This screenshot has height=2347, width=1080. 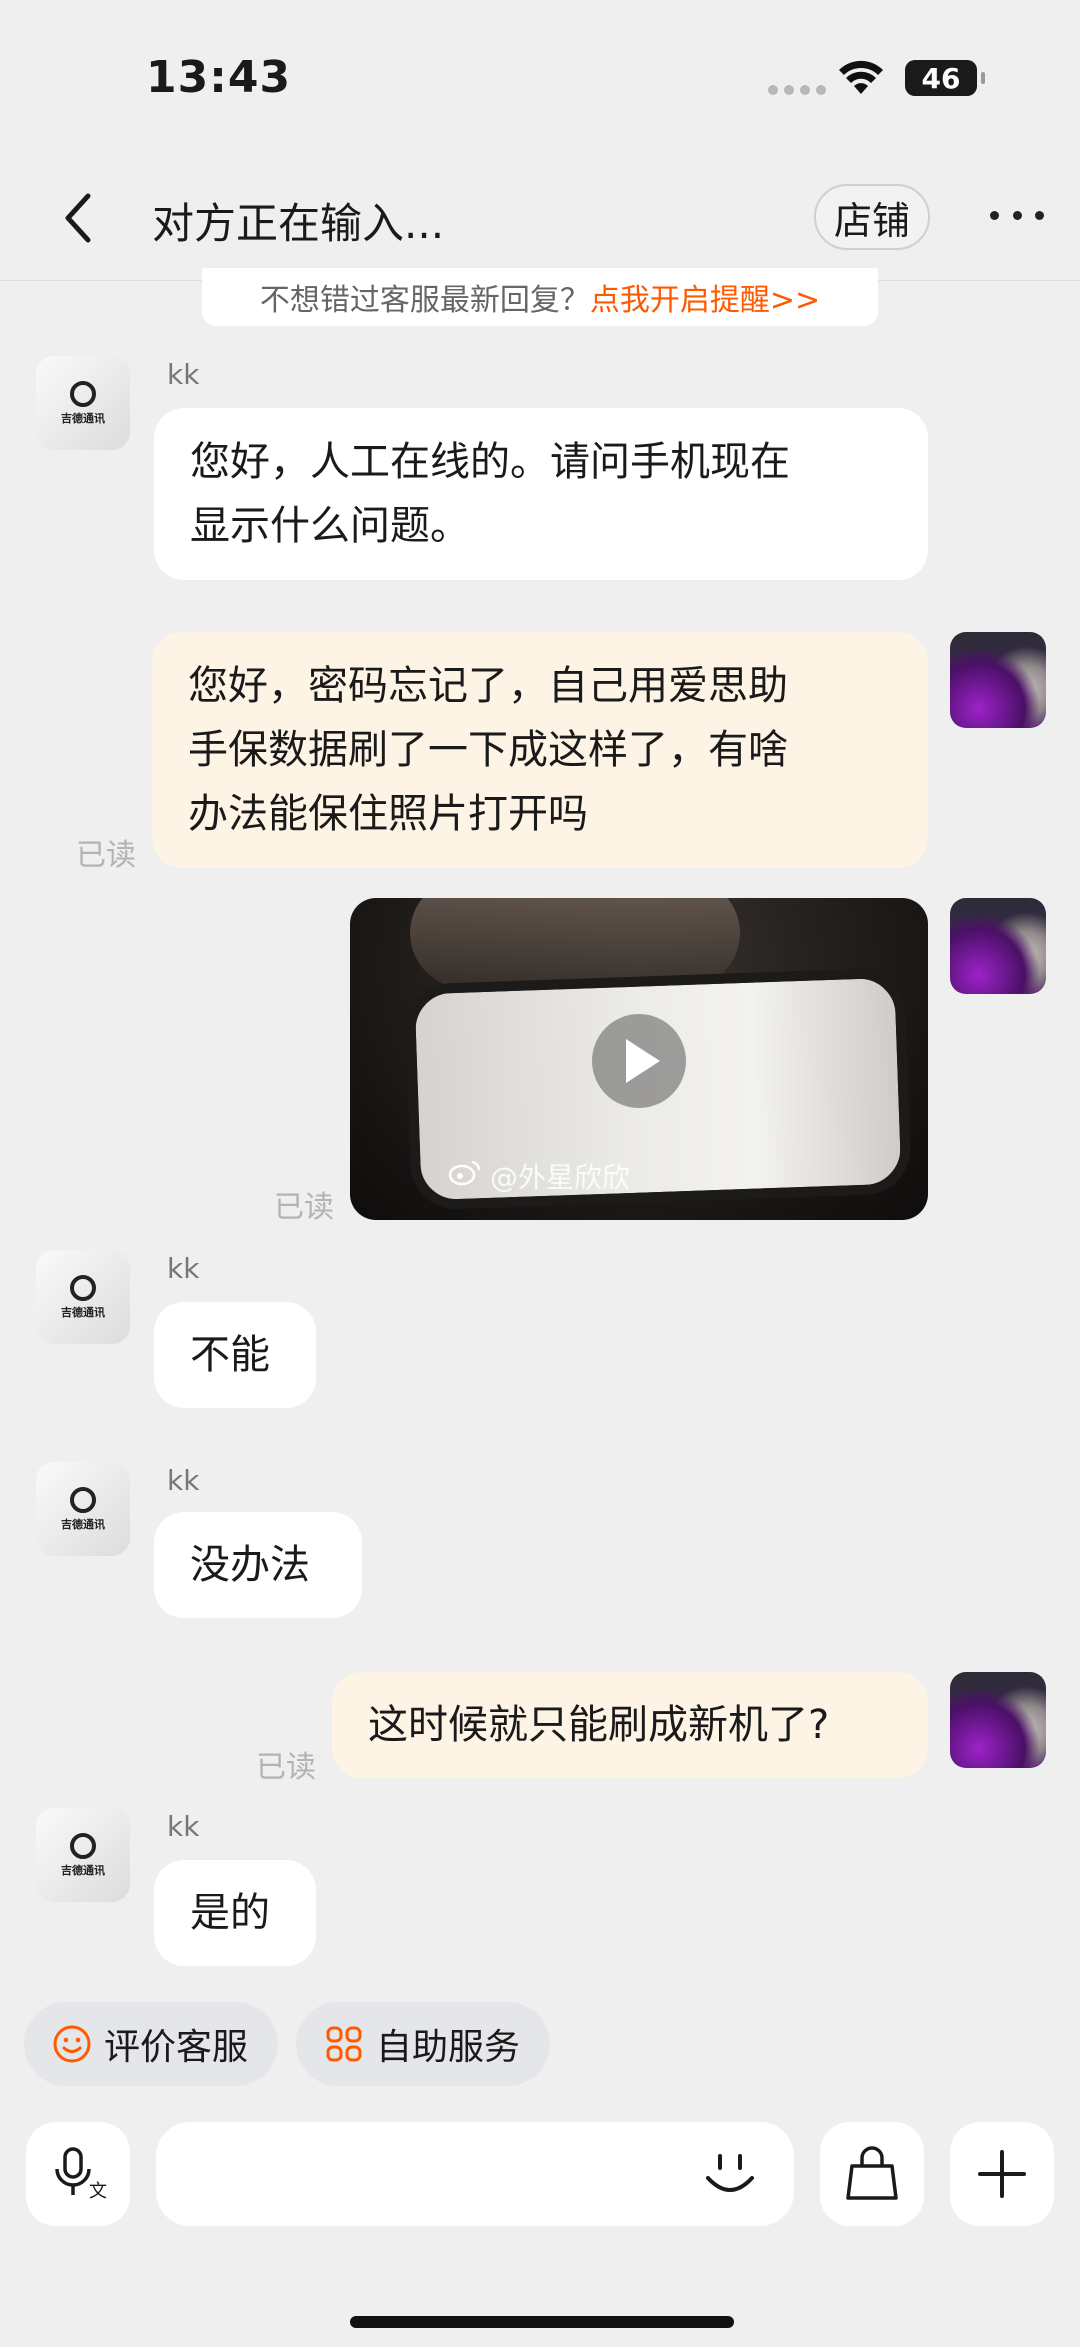 I want to click on more-actions-button, so click(x=1002, y=2174).